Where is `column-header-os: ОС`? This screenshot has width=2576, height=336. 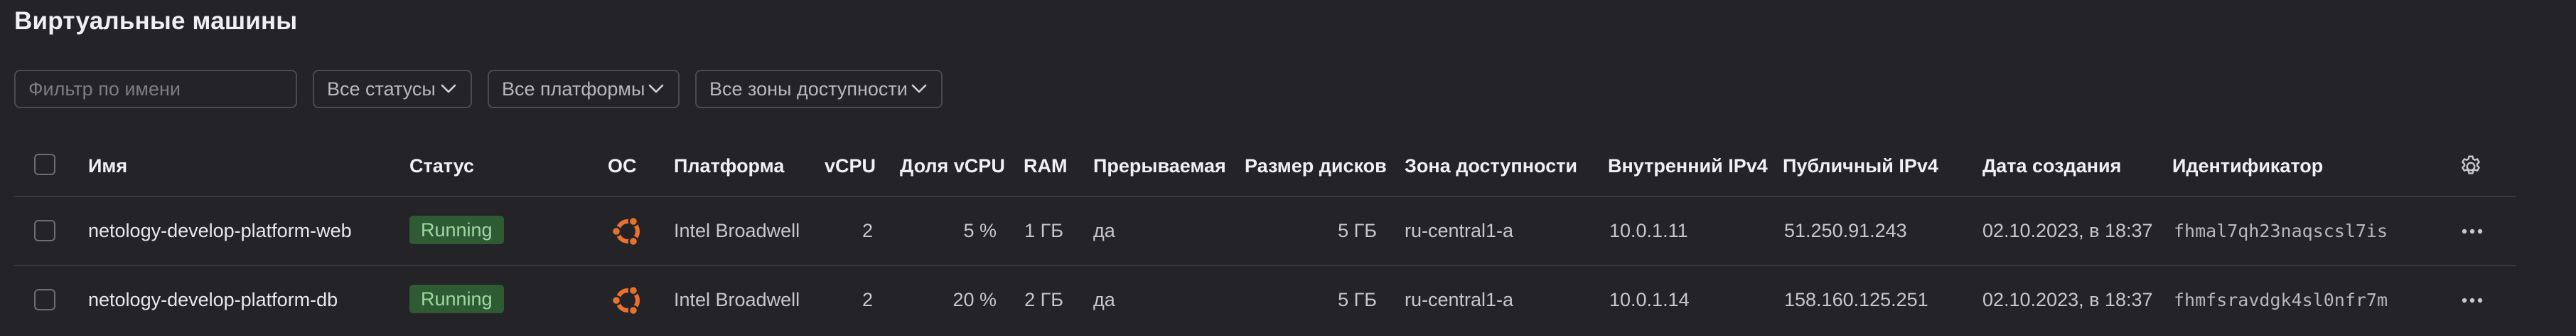 column-header-os: ОС is located at coordinates (622, 166).